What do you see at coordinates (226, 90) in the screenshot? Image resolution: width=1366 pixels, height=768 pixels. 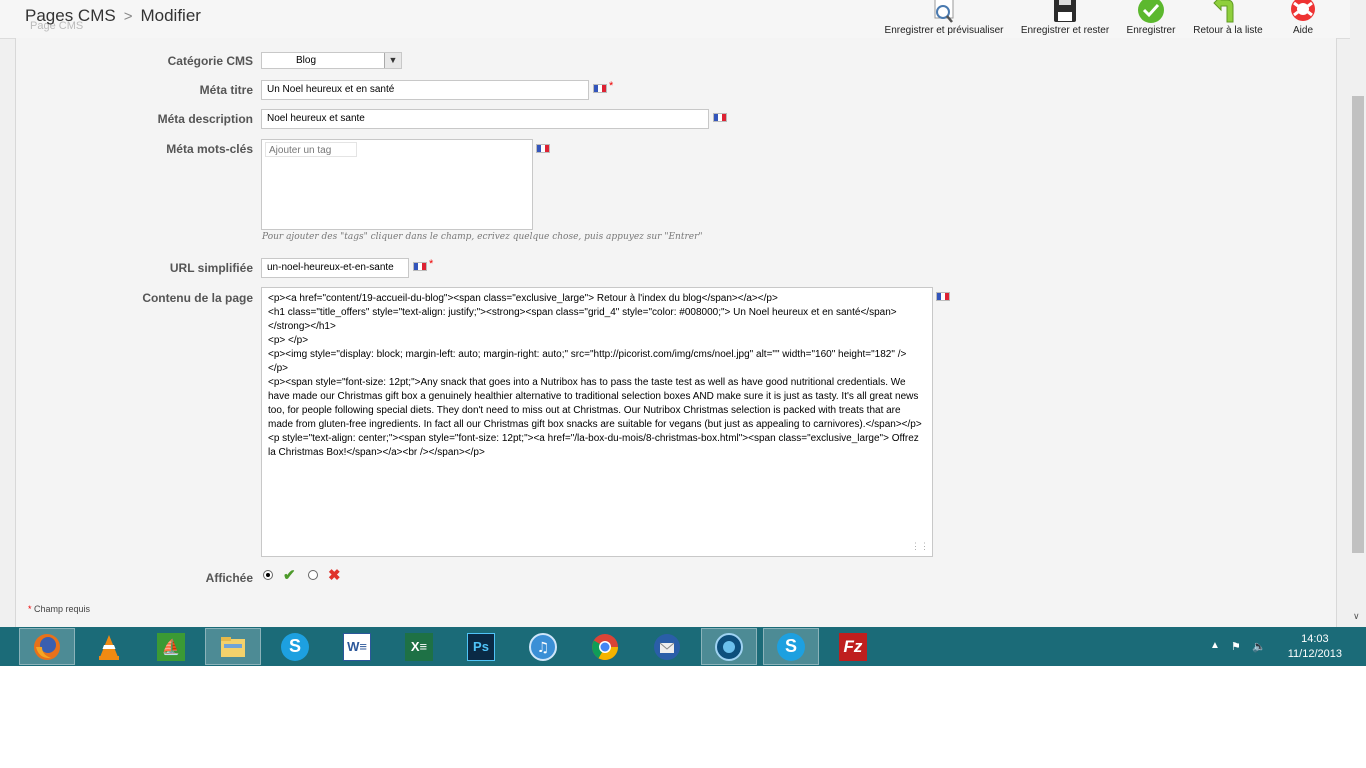 I see `meta-title-label: Méta titre` at bounding box center [226, 90].